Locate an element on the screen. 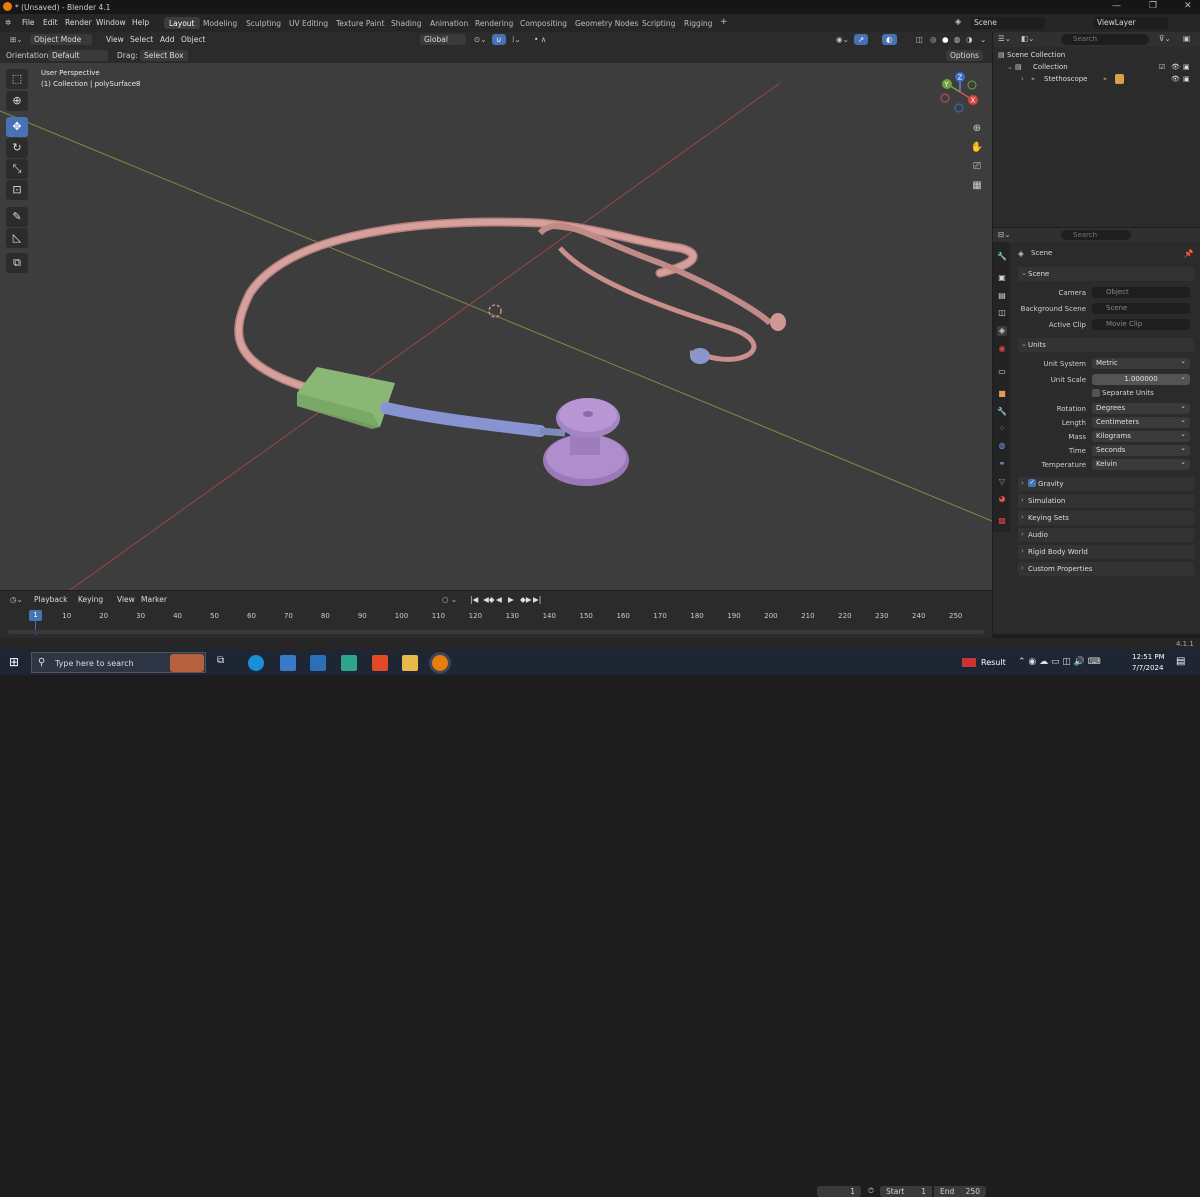  time-dropdown: Seconds is located at coordinates (1141, 450).